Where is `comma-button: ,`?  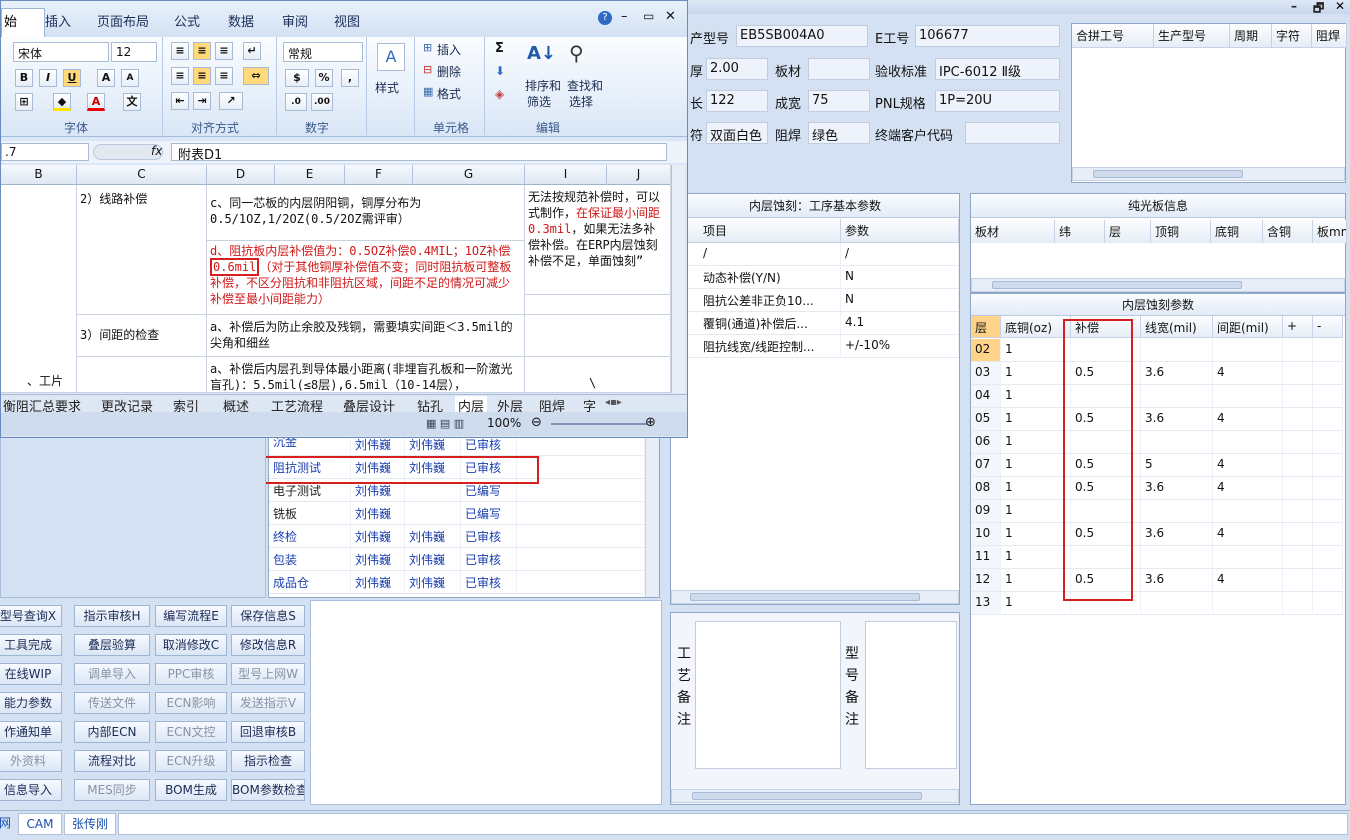 comma-button: , is located at coordinates (350, 78).